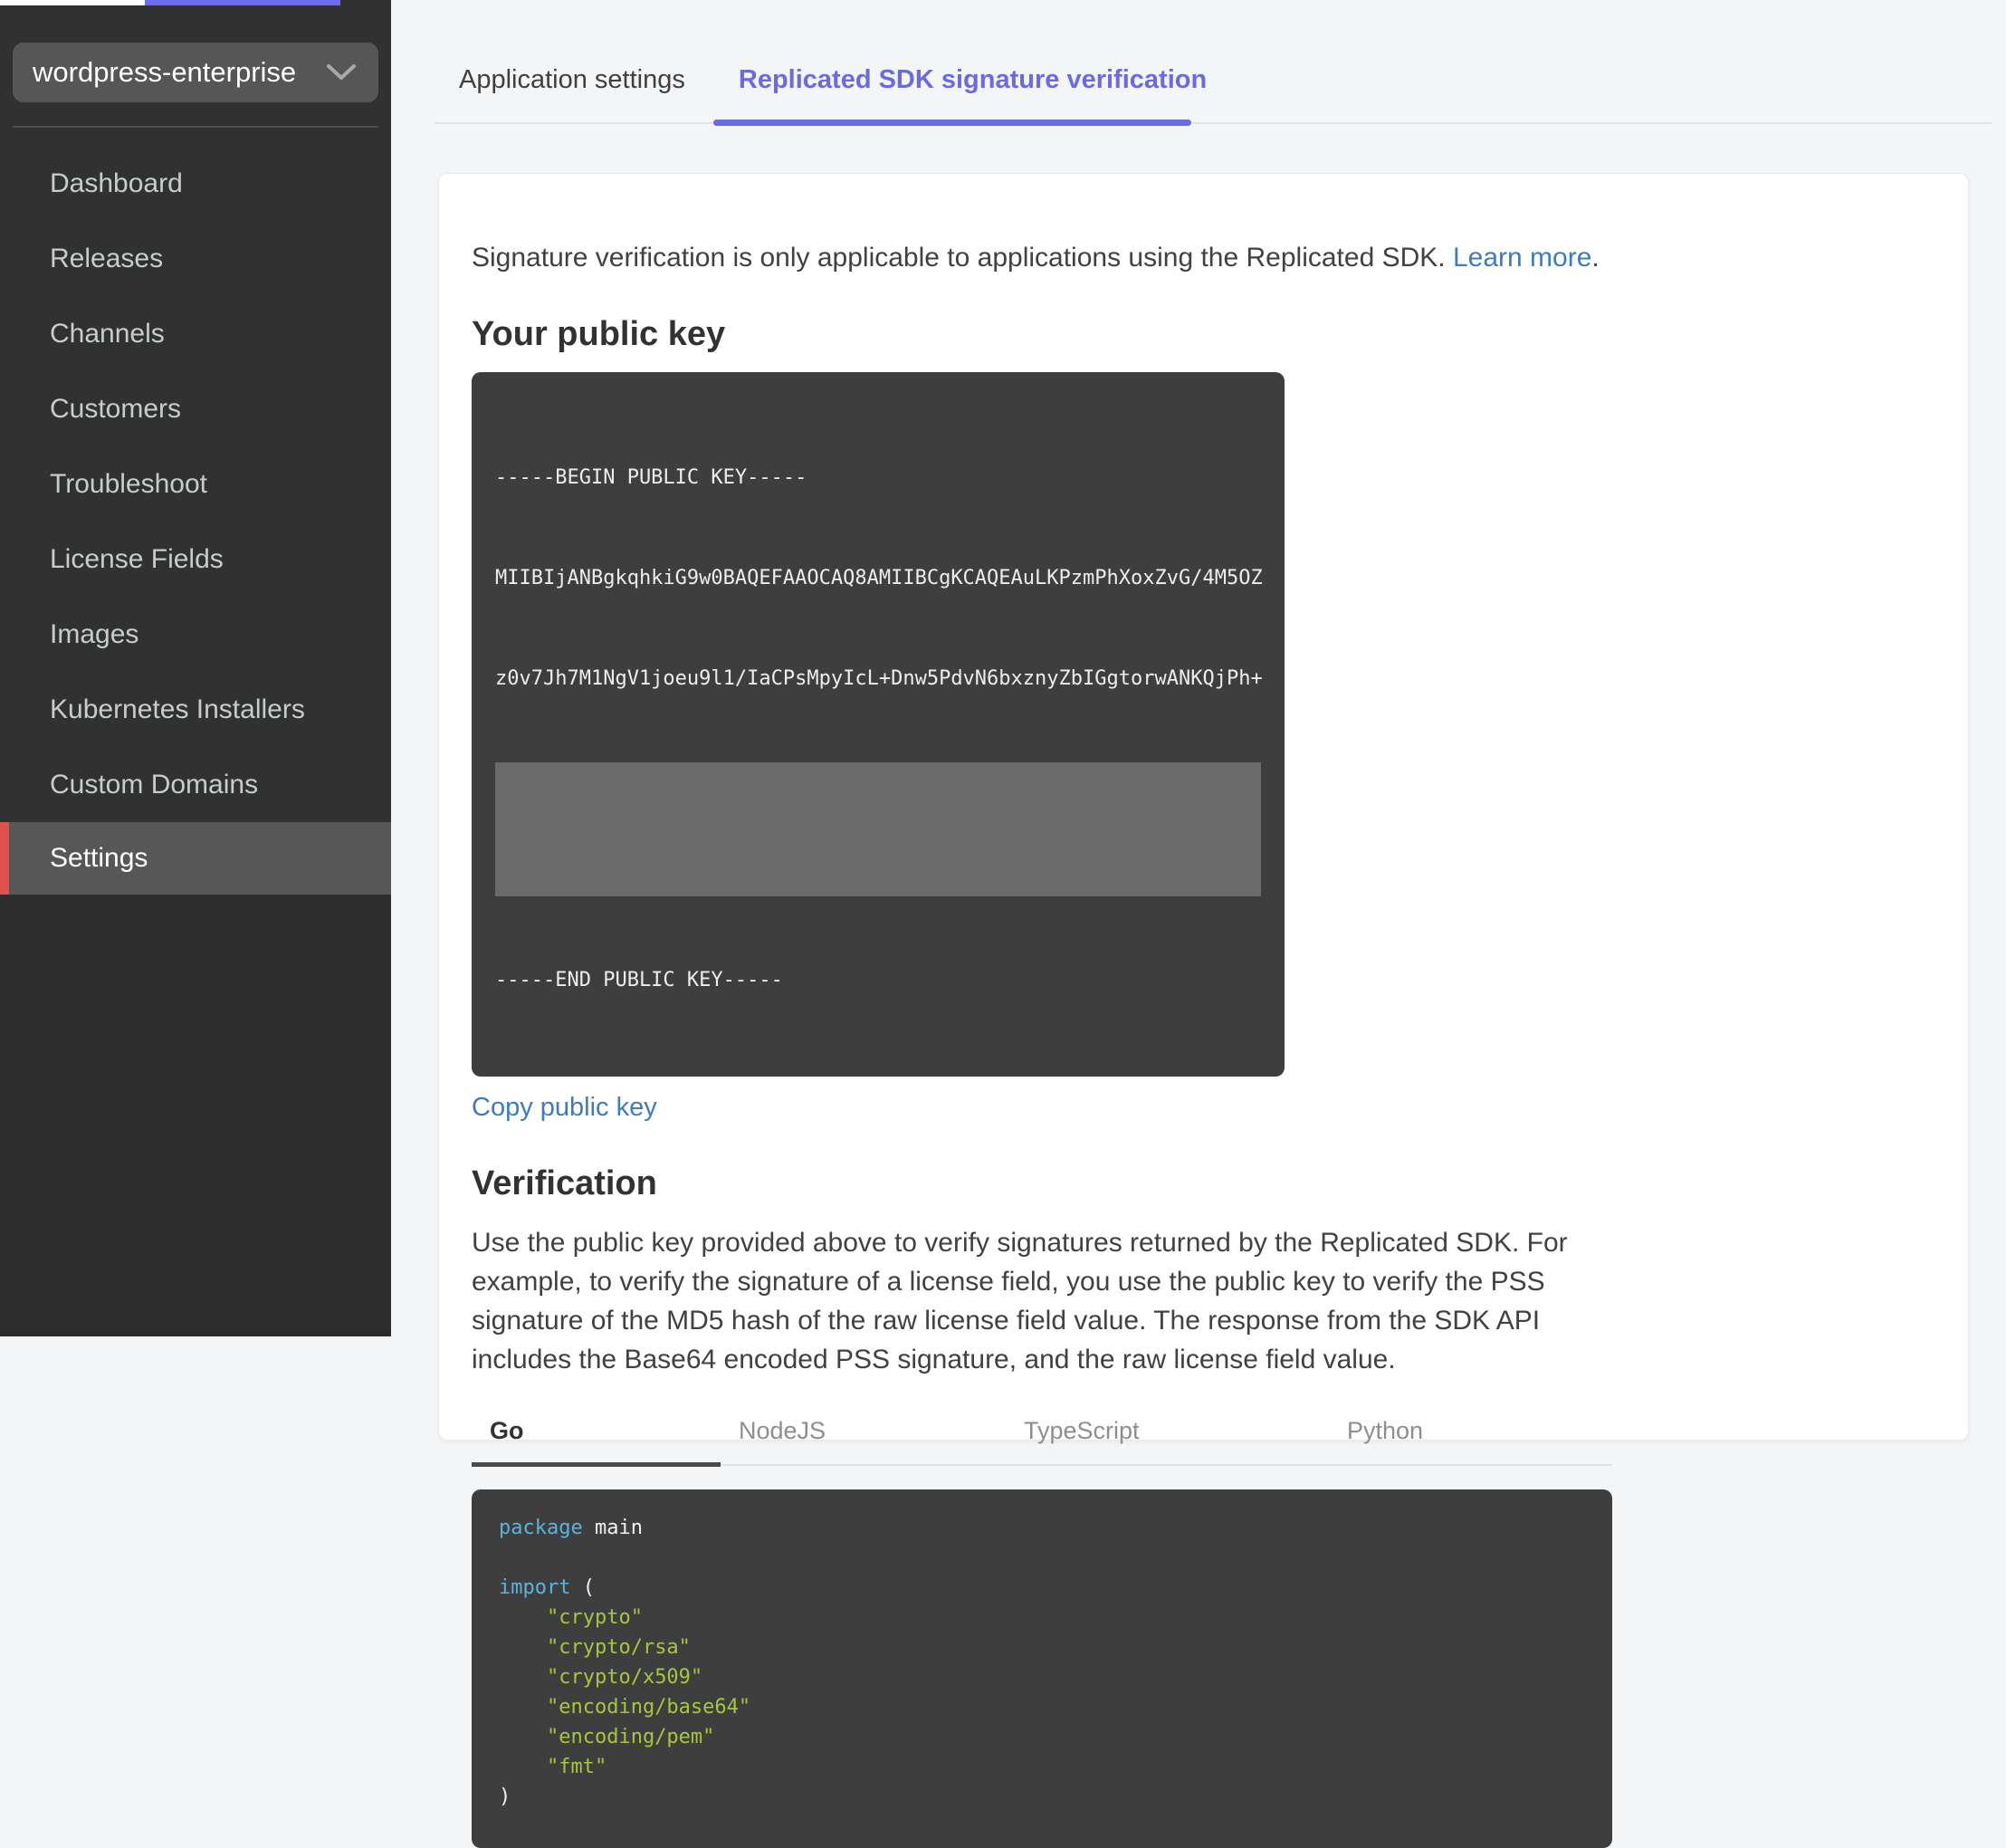 The width and height of the screenshot is (2006, 1848). Describe the element at coordinates (596, 1464) in the screenshot. I see `active-language-underline` at that location.